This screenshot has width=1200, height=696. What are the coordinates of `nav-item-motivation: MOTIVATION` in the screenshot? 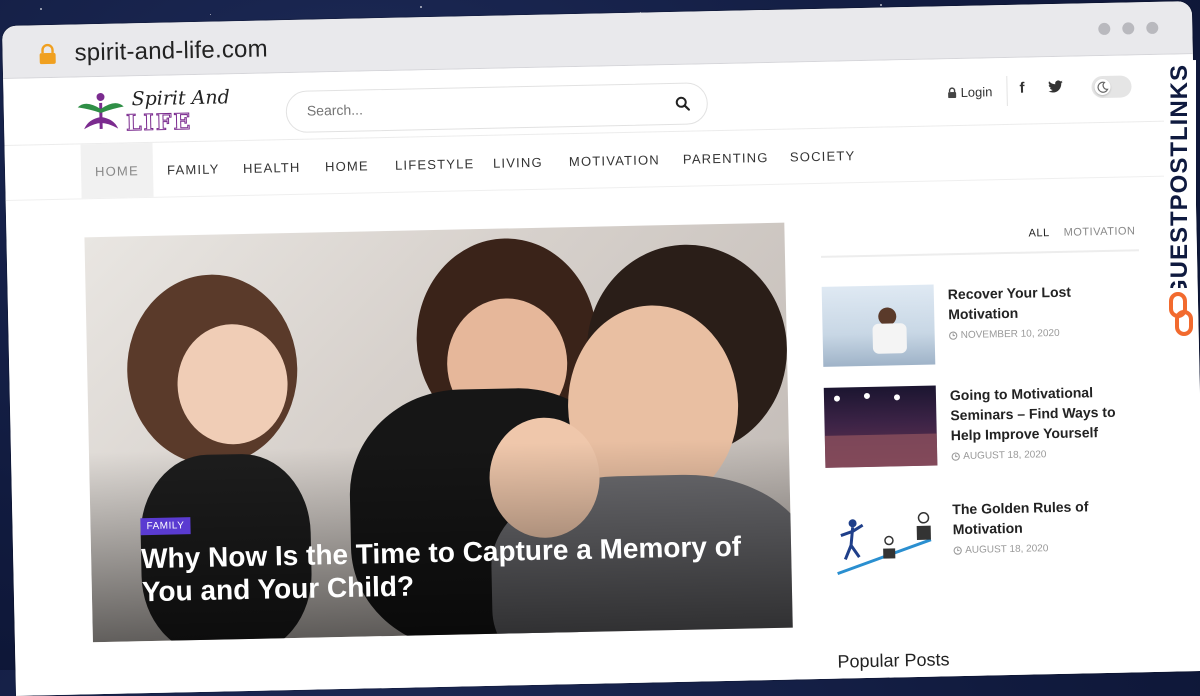 It's located at (614, 160).